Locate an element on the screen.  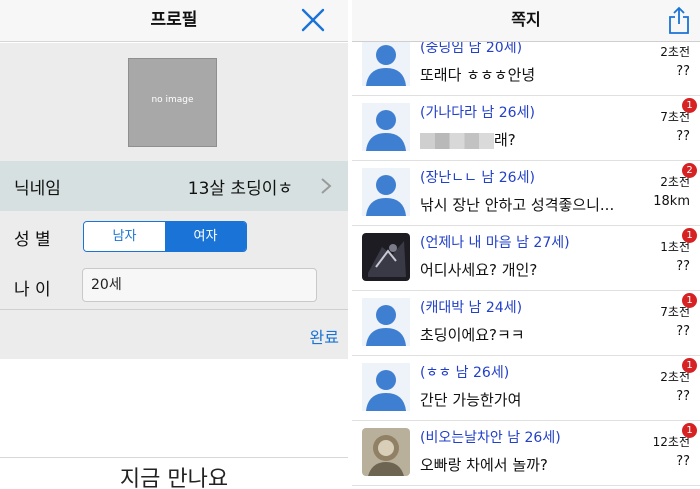
sender-name: (가나다라 남 26세) is located at coordinates (477, 113).